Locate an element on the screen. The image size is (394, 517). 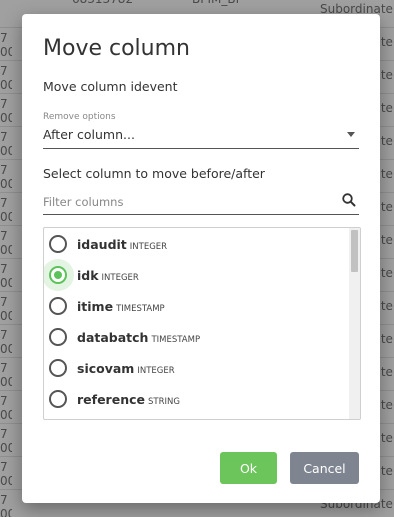
column-name-text: sicovam is located at coordinates (106, 368).